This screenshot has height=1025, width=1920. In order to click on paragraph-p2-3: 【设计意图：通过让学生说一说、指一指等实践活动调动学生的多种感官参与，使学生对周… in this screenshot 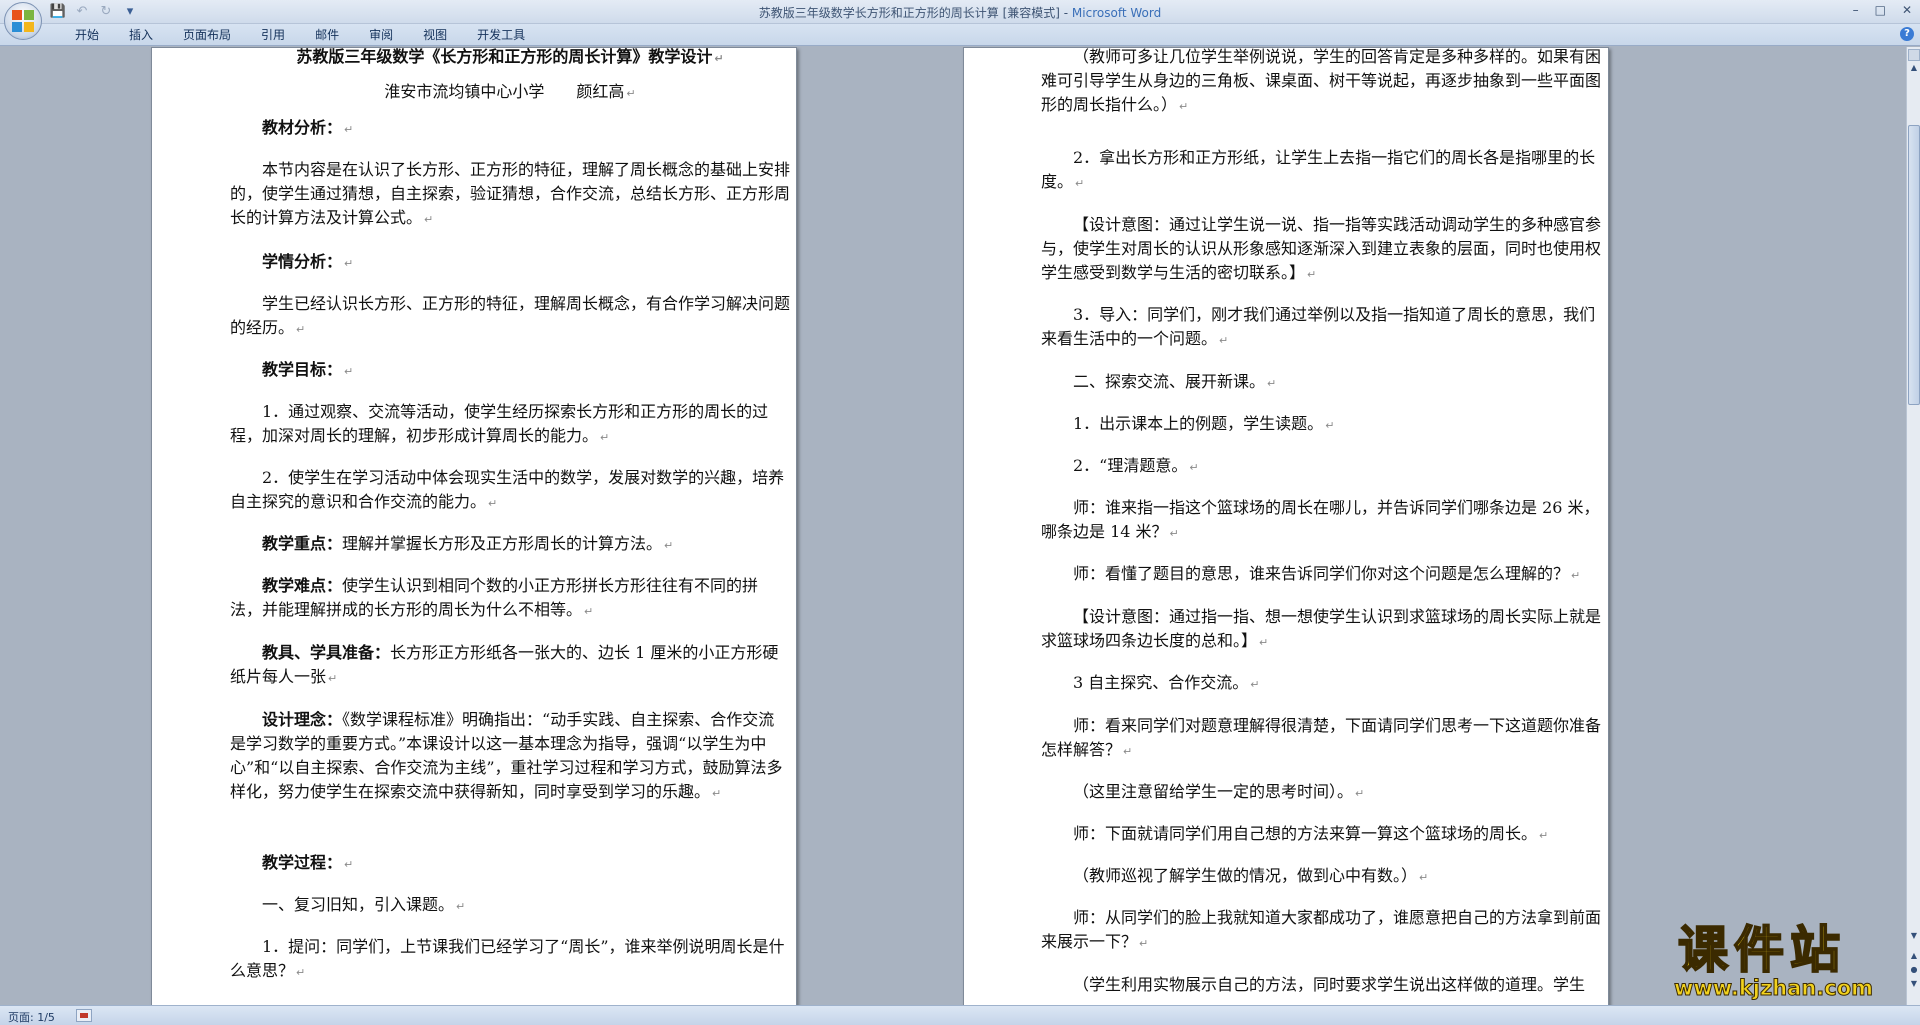, I will do `click(1321, 248)`.